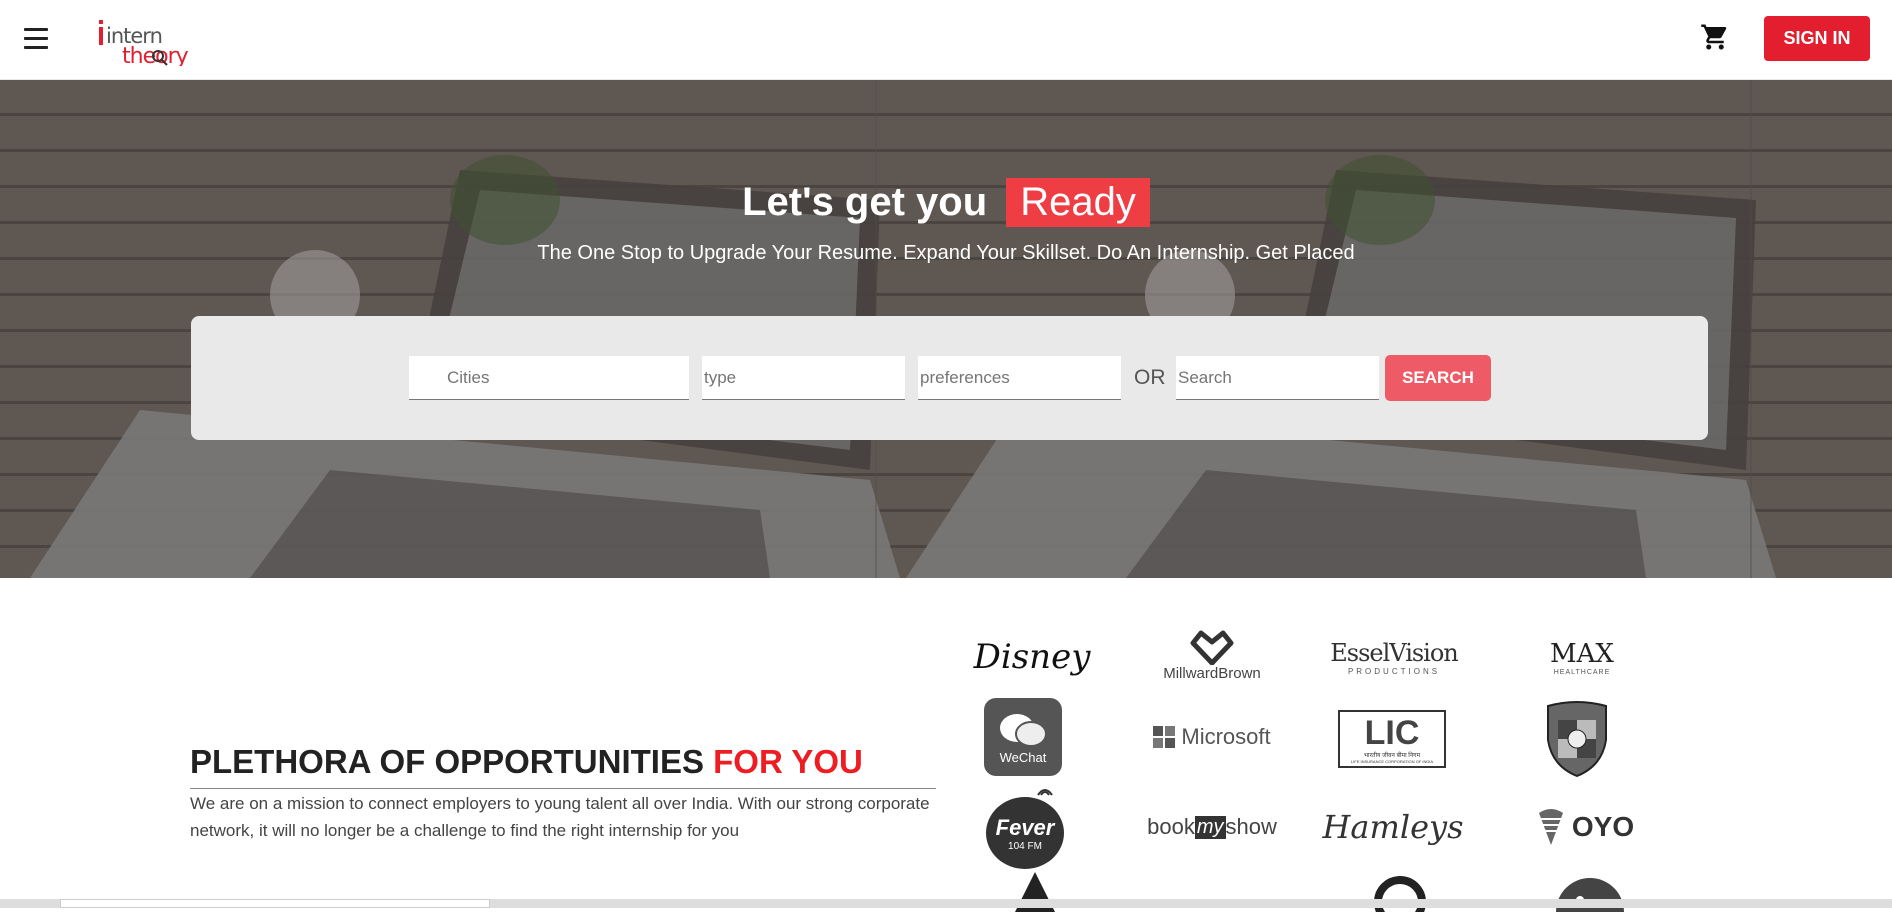 This screenshot has width=1892, height=912. I want to click on partner-logo-microsoft: Microsoft, so click(1212, 737).